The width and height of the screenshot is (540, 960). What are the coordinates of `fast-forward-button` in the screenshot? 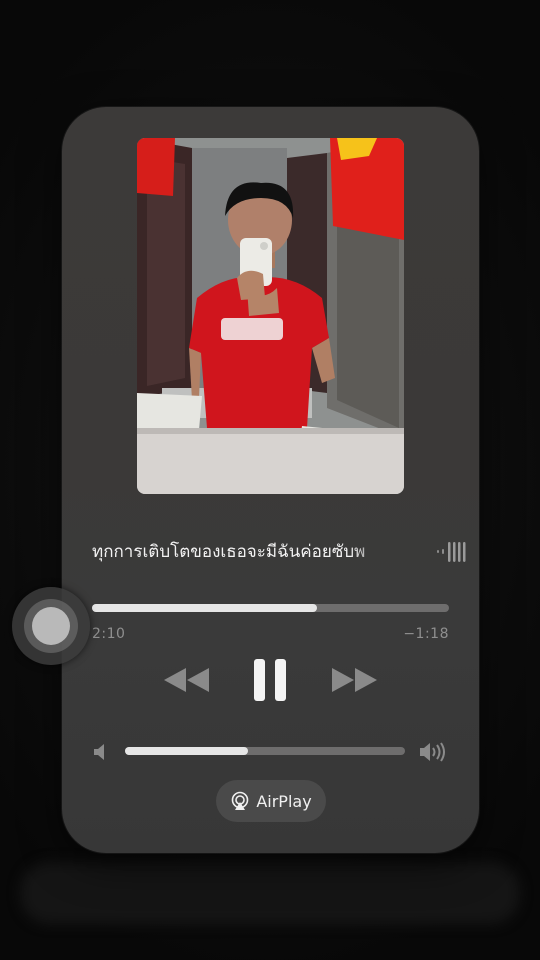 It's located at (354, 680).